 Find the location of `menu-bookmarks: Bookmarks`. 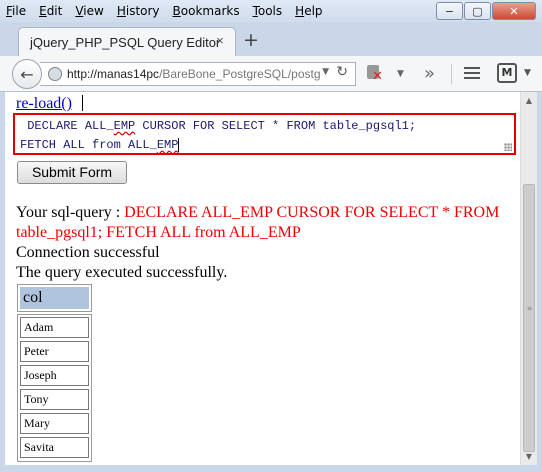

menu-bookmarks: Bookmarks is located at coordinates (206, 11).